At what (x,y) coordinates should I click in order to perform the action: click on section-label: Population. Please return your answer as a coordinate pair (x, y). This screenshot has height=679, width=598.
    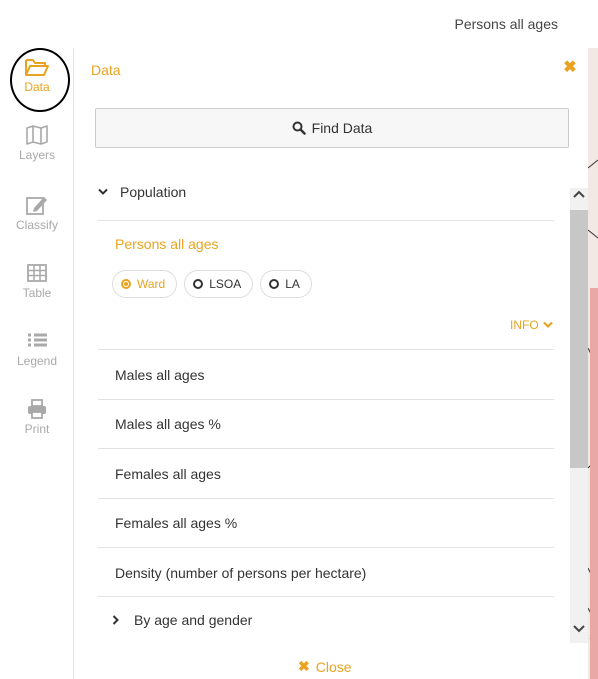
    Looking at the image, I should click on (153, 192).